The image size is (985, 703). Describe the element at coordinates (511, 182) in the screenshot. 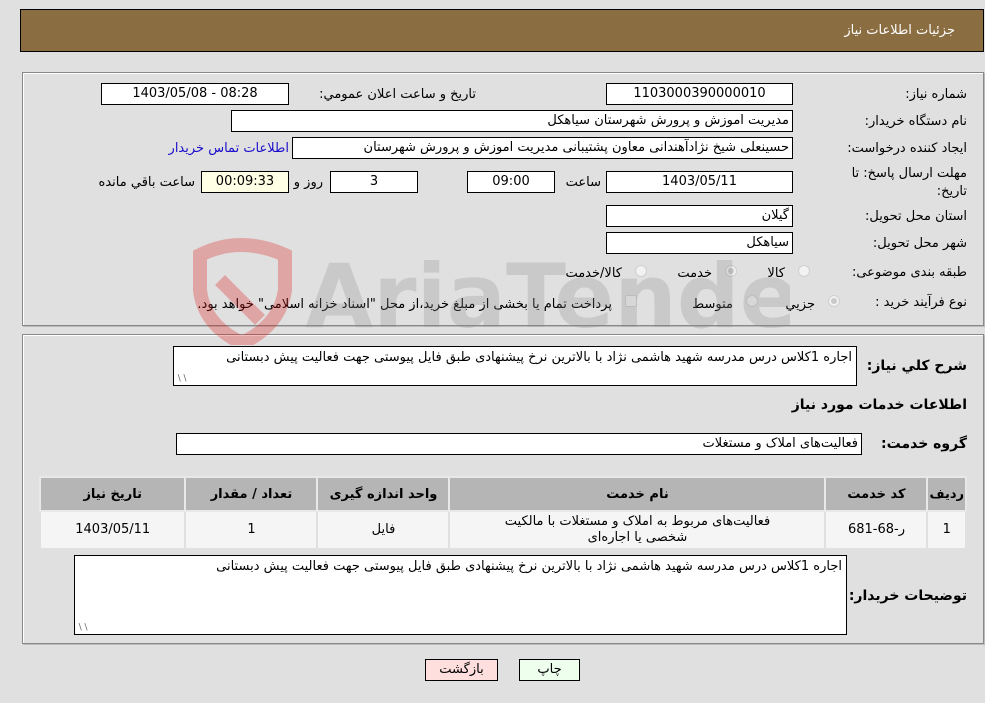

I see `deadline-time-field: 09:00` at that location.